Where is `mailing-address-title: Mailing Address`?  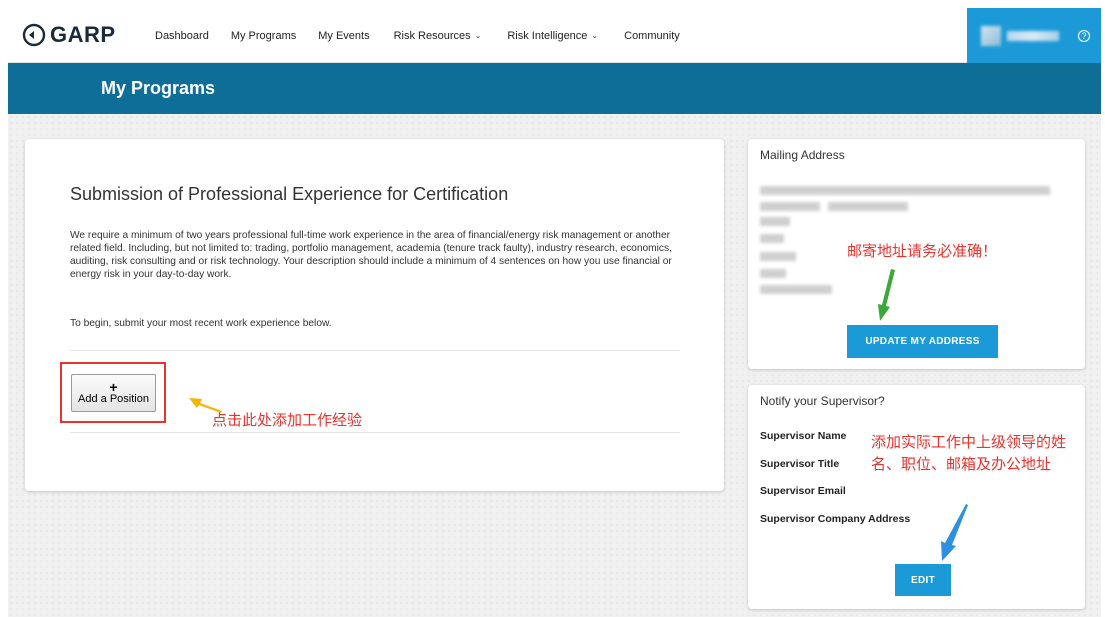
mailing-address-title: Mailing Address is located at coordinates (802, 155).